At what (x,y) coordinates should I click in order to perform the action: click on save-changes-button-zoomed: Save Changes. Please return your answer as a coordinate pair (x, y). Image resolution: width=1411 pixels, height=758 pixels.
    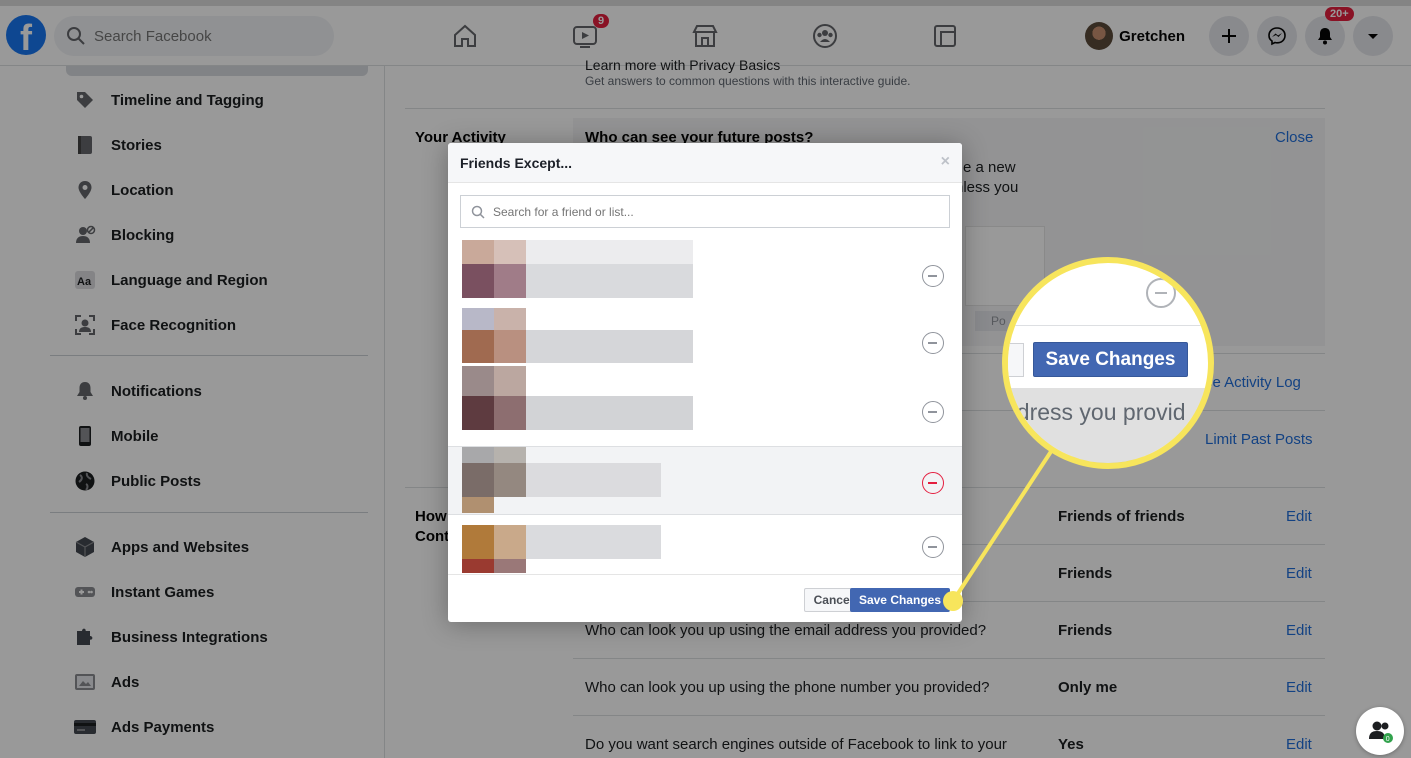
    Looking at the image, I should click on (1110, 359).